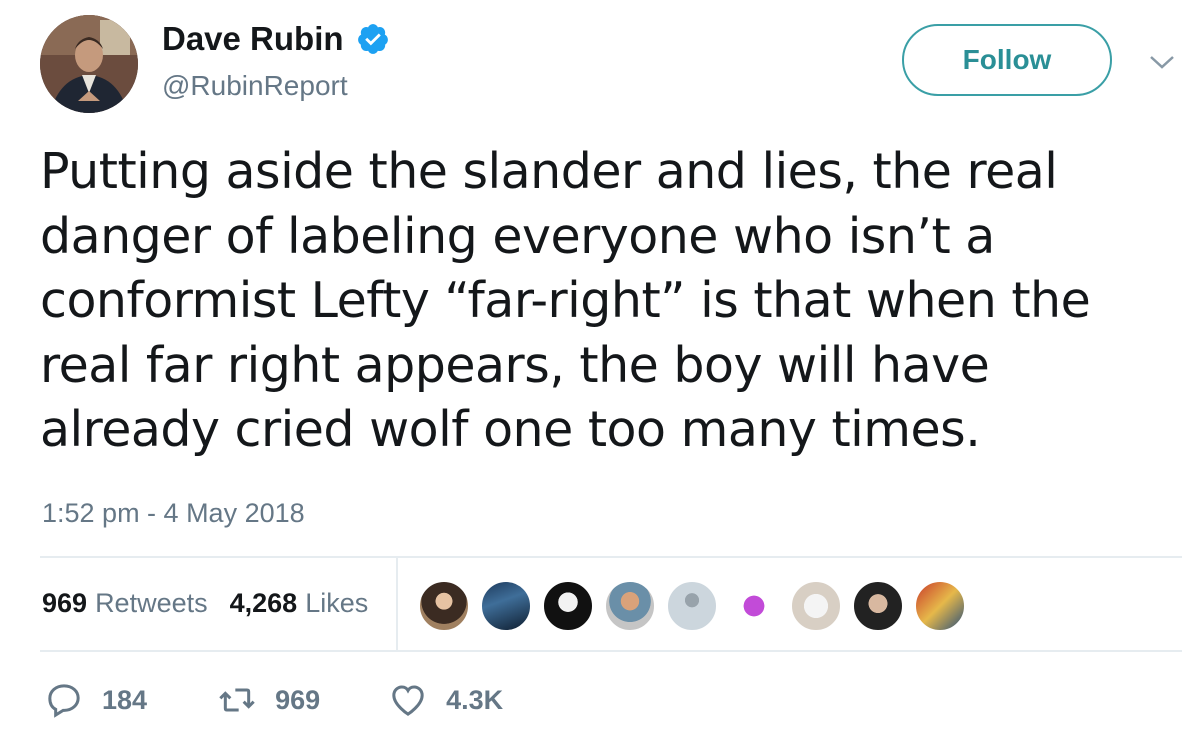 This screenshot has height=733, width=1200. I want to click on chevron-down-icon, so click(1162, 62).